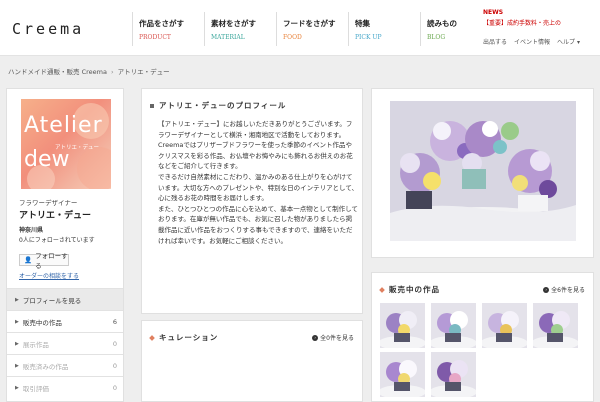 The image size is (600, 402). I want to click on follower-count: 0人にフォローされています, so click(57, 240).